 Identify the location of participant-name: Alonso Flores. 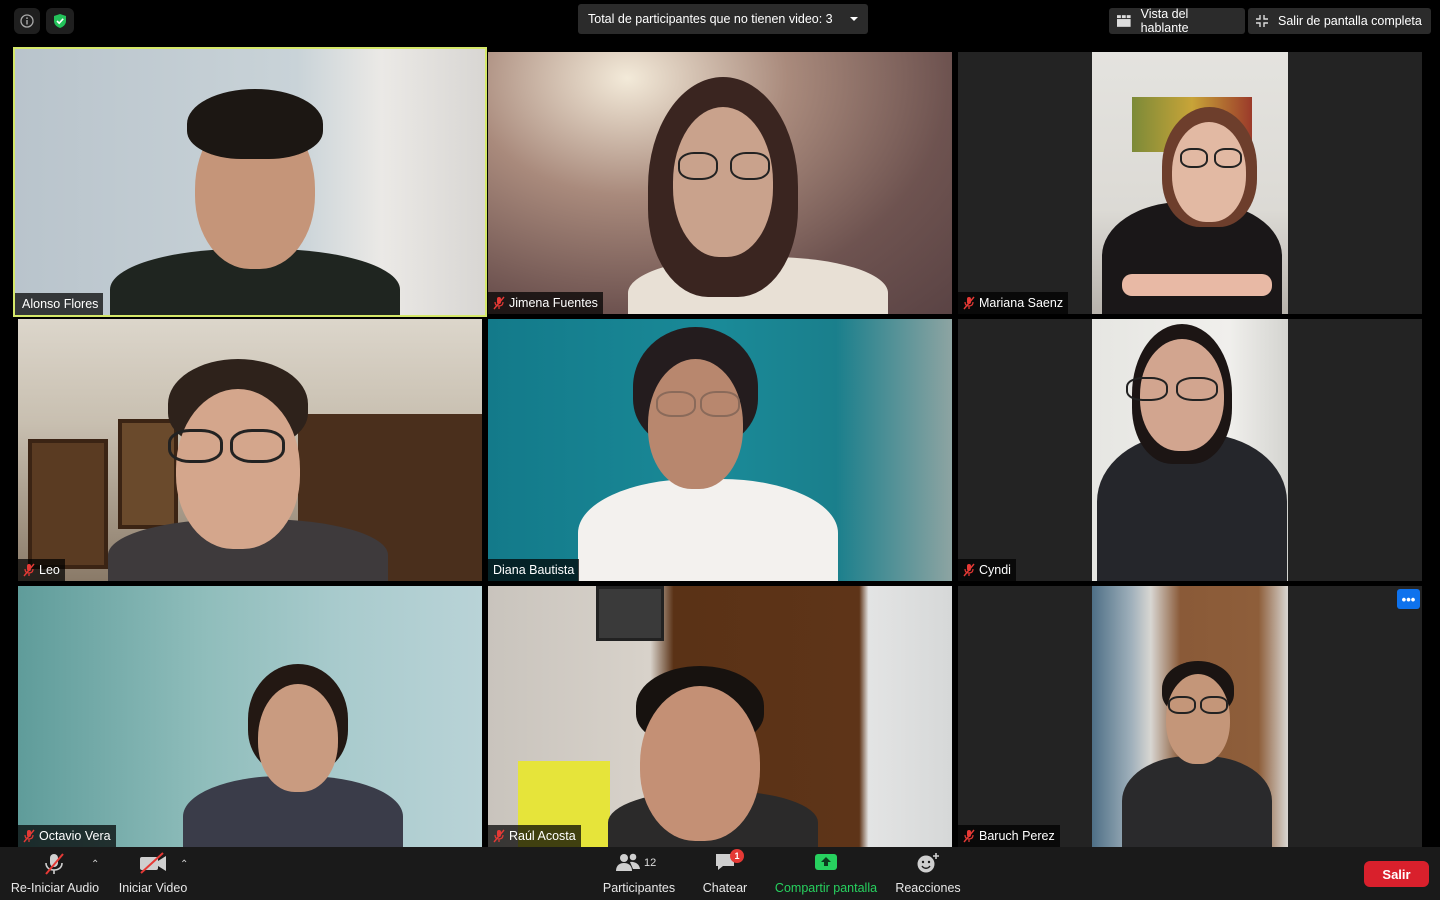
(60, 304).